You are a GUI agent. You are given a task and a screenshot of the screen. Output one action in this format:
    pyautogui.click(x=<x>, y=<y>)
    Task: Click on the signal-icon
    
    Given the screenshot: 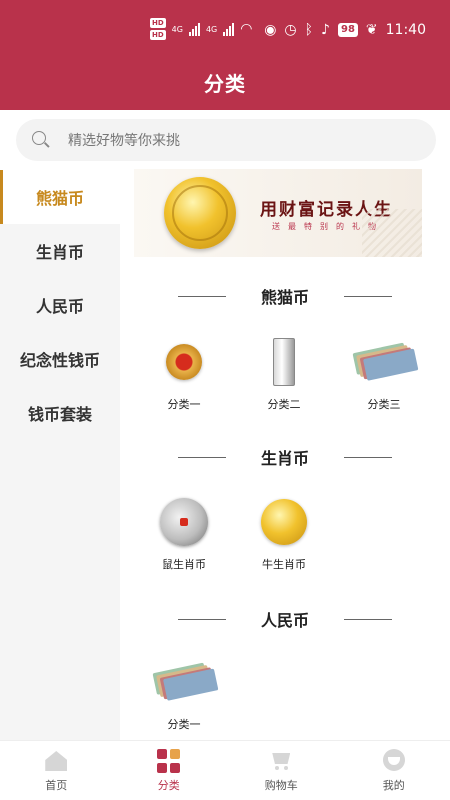 What is the action you would take?
    pyautogui.click(x=194, y=29)
    